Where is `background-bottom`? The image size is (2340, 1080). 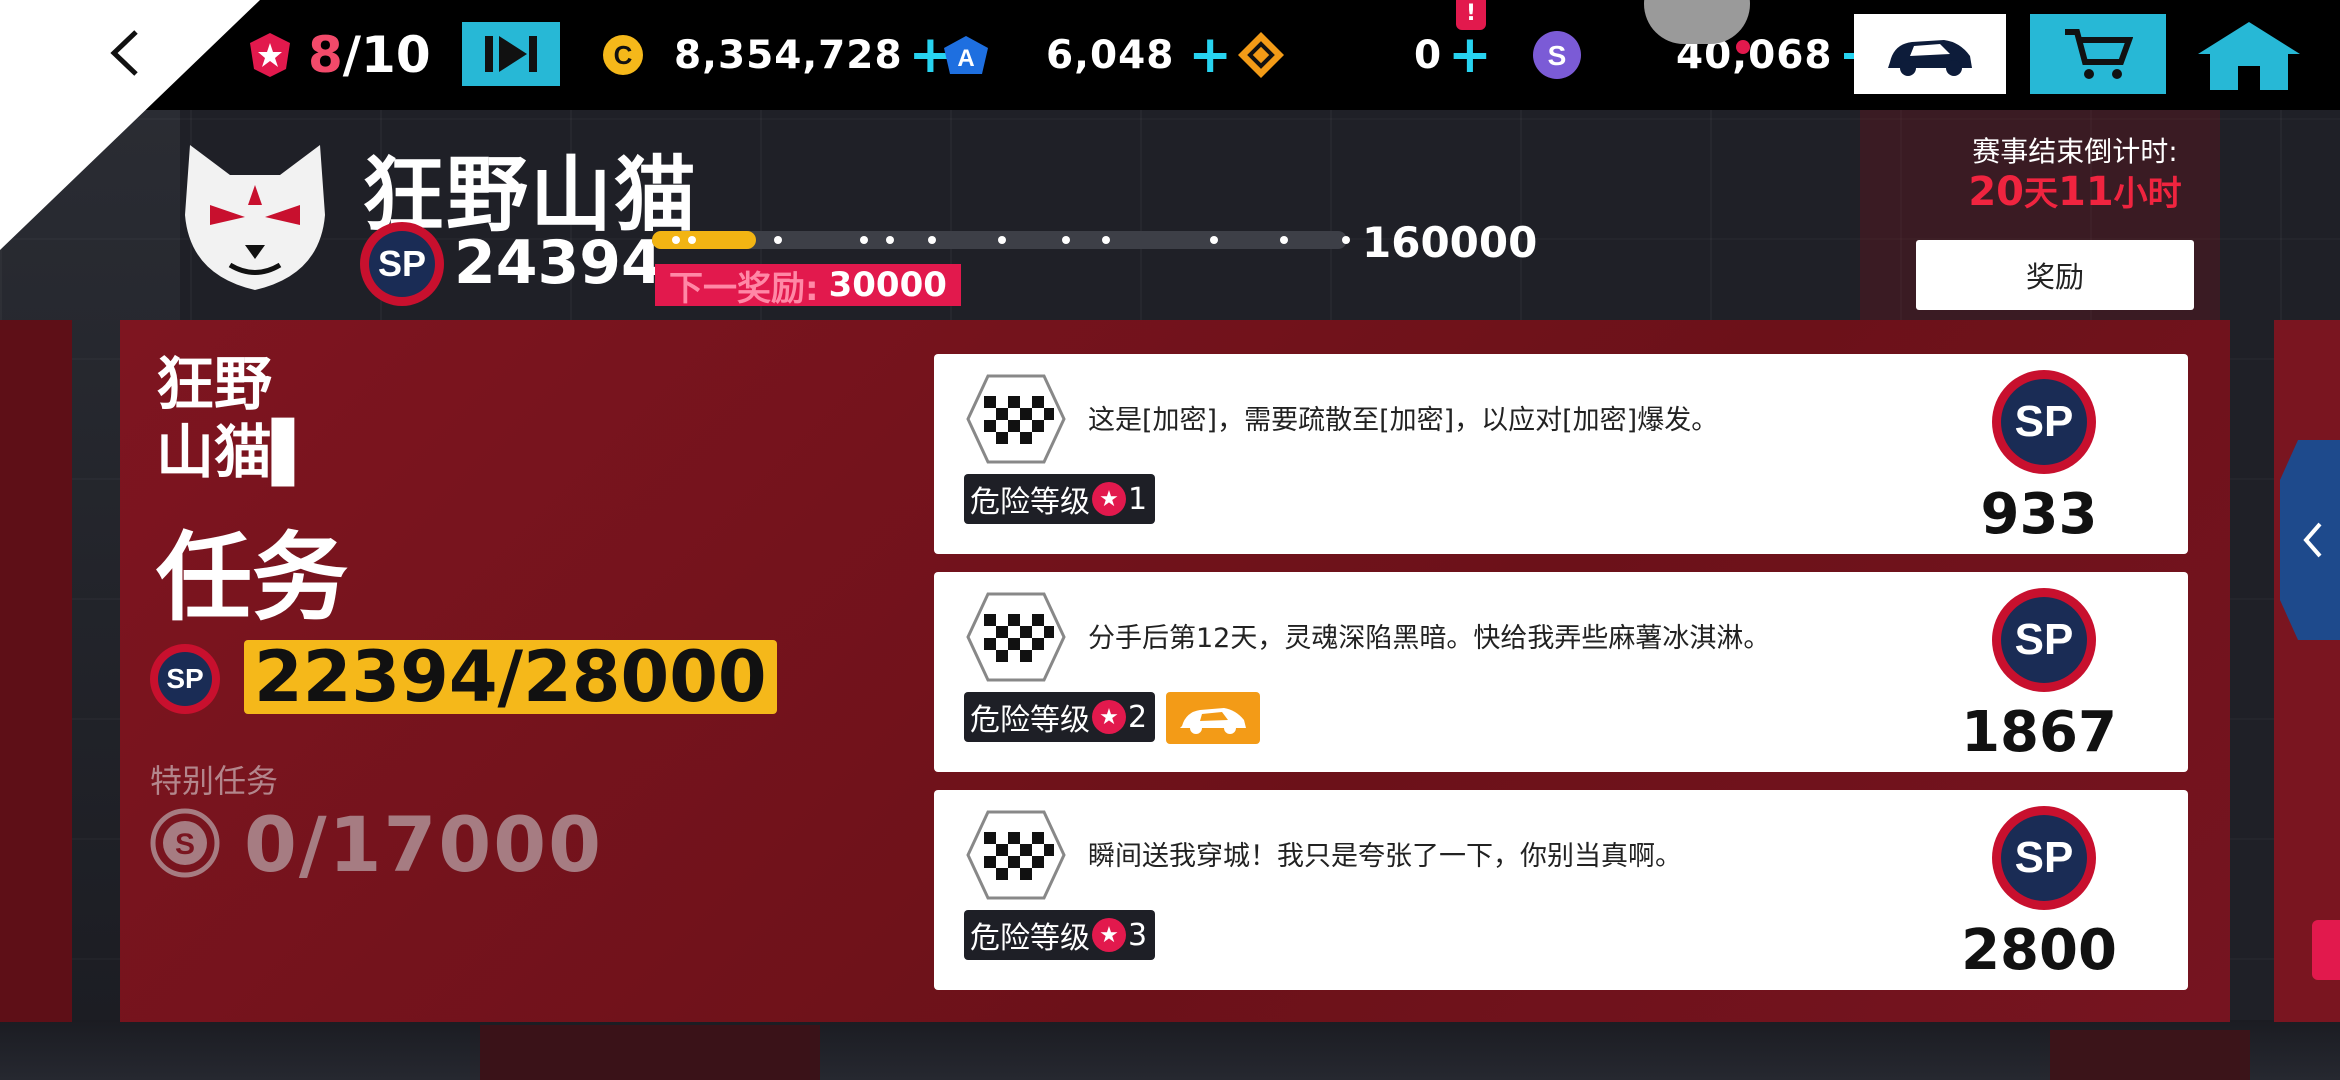 background-bottom is located at coordinates (1170, 1050).